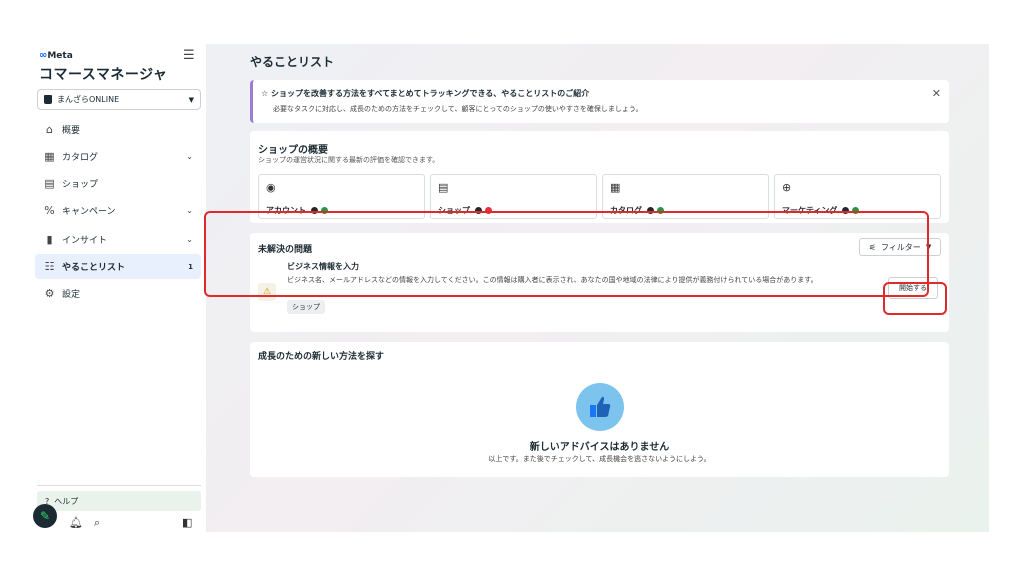  What do you see at coordinates (49, 266) in the screenshot?
I see `checklist-icon: ☷` at bounding box center [49, 266].